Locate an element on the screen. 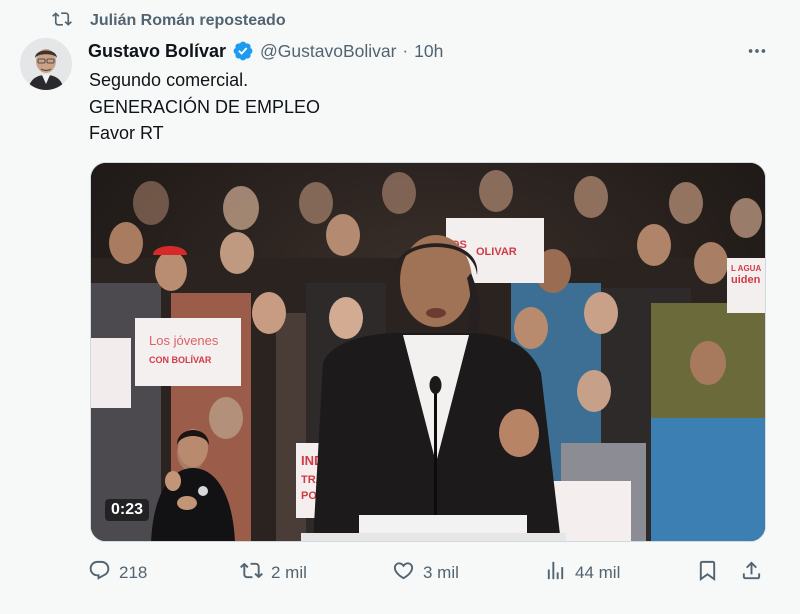 The height and width of the screenshot is (614, 800). tweet-line: GENERACIÓN DE EMPLEO is located at coordinates (205, 106).